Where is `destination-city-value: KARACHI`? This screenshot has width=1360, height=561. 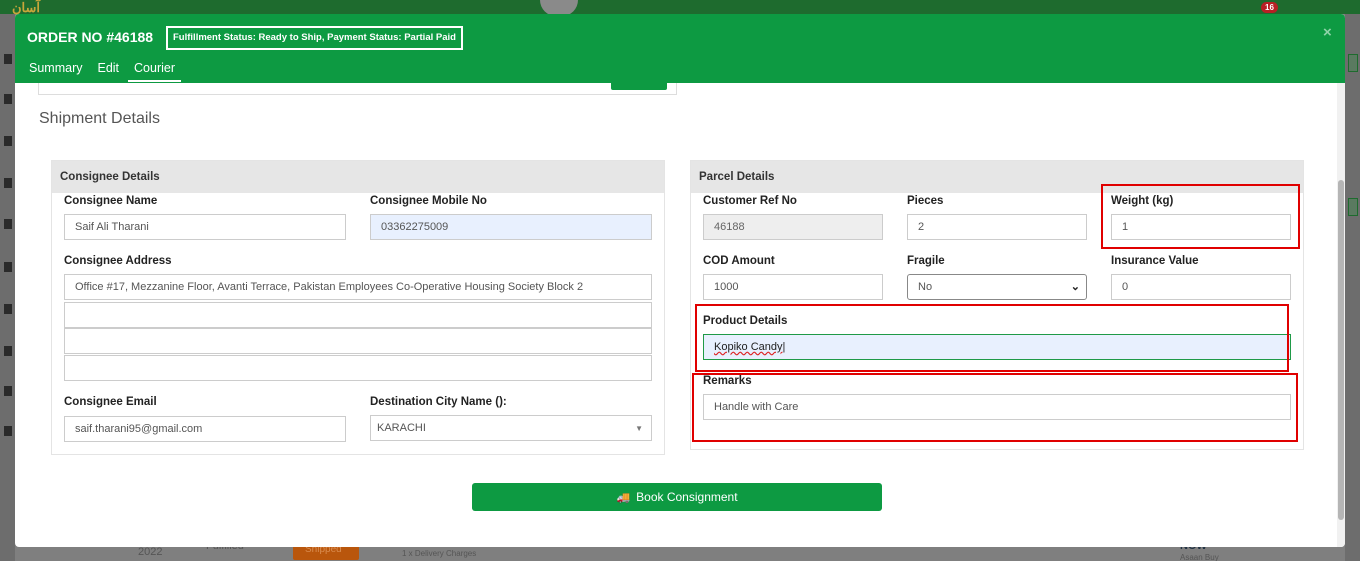 destination-city-value: KARACHI is located at coordinates (401, 428).